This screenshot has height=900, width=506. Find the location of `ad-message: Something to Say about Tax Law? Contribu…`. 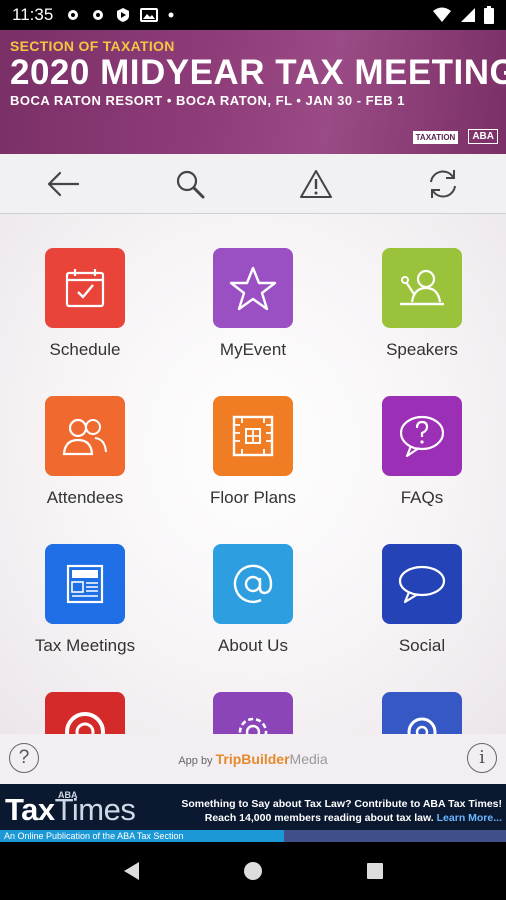

ad-message: Something to Say about Tax Law? Contribu… is located at coordinates (341, 811).